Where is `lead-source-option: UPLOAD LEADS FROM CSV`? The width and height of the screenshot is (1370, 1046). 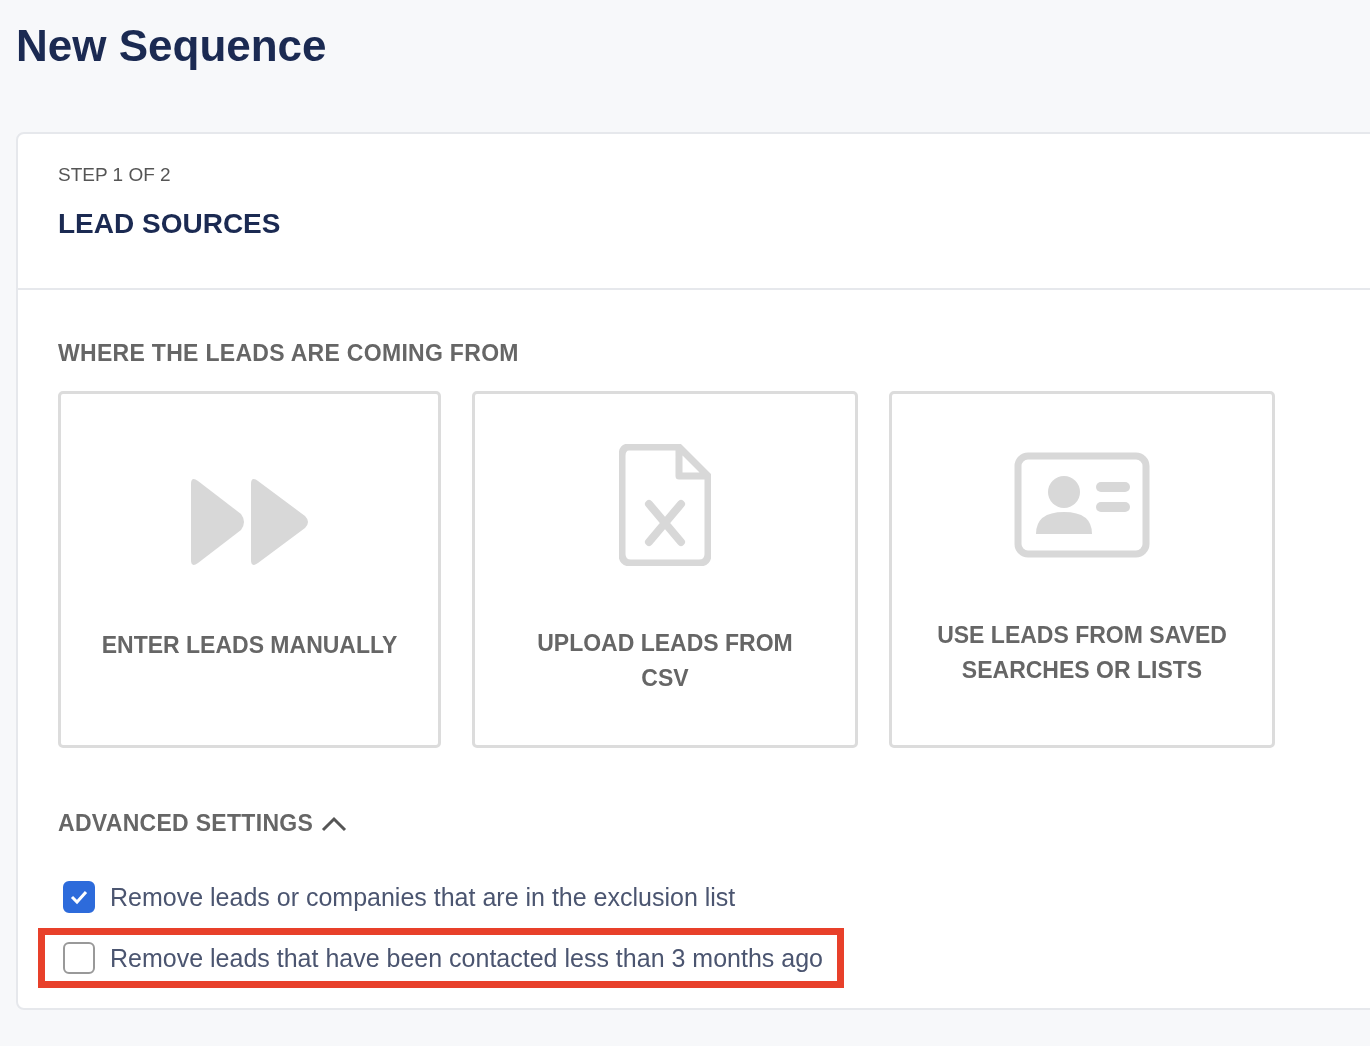
lead-source-option: UPLOAD LEADS FROM CSV is located at coordinates (665, 570).